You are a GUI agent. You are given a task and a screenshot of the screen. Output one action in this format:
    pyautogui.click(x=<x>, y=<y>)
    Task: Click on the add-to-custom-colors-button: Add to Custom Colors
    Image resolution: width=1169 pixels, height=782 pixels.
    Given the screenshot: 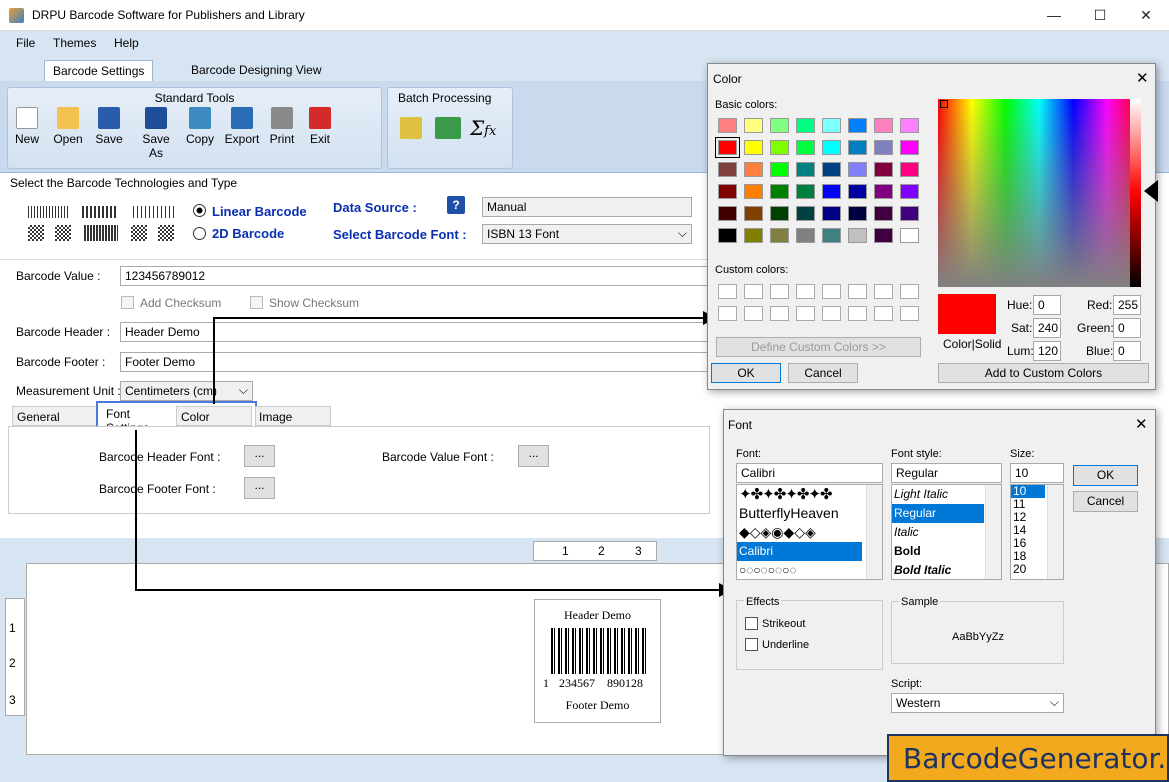 What is the action you would take?
    pyautogui.click(x=1043, y=373)
    